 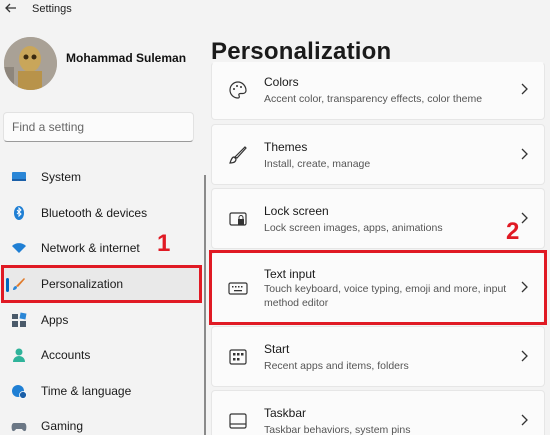 I want to click on gamepad-icon, so click(x=19, y=426).